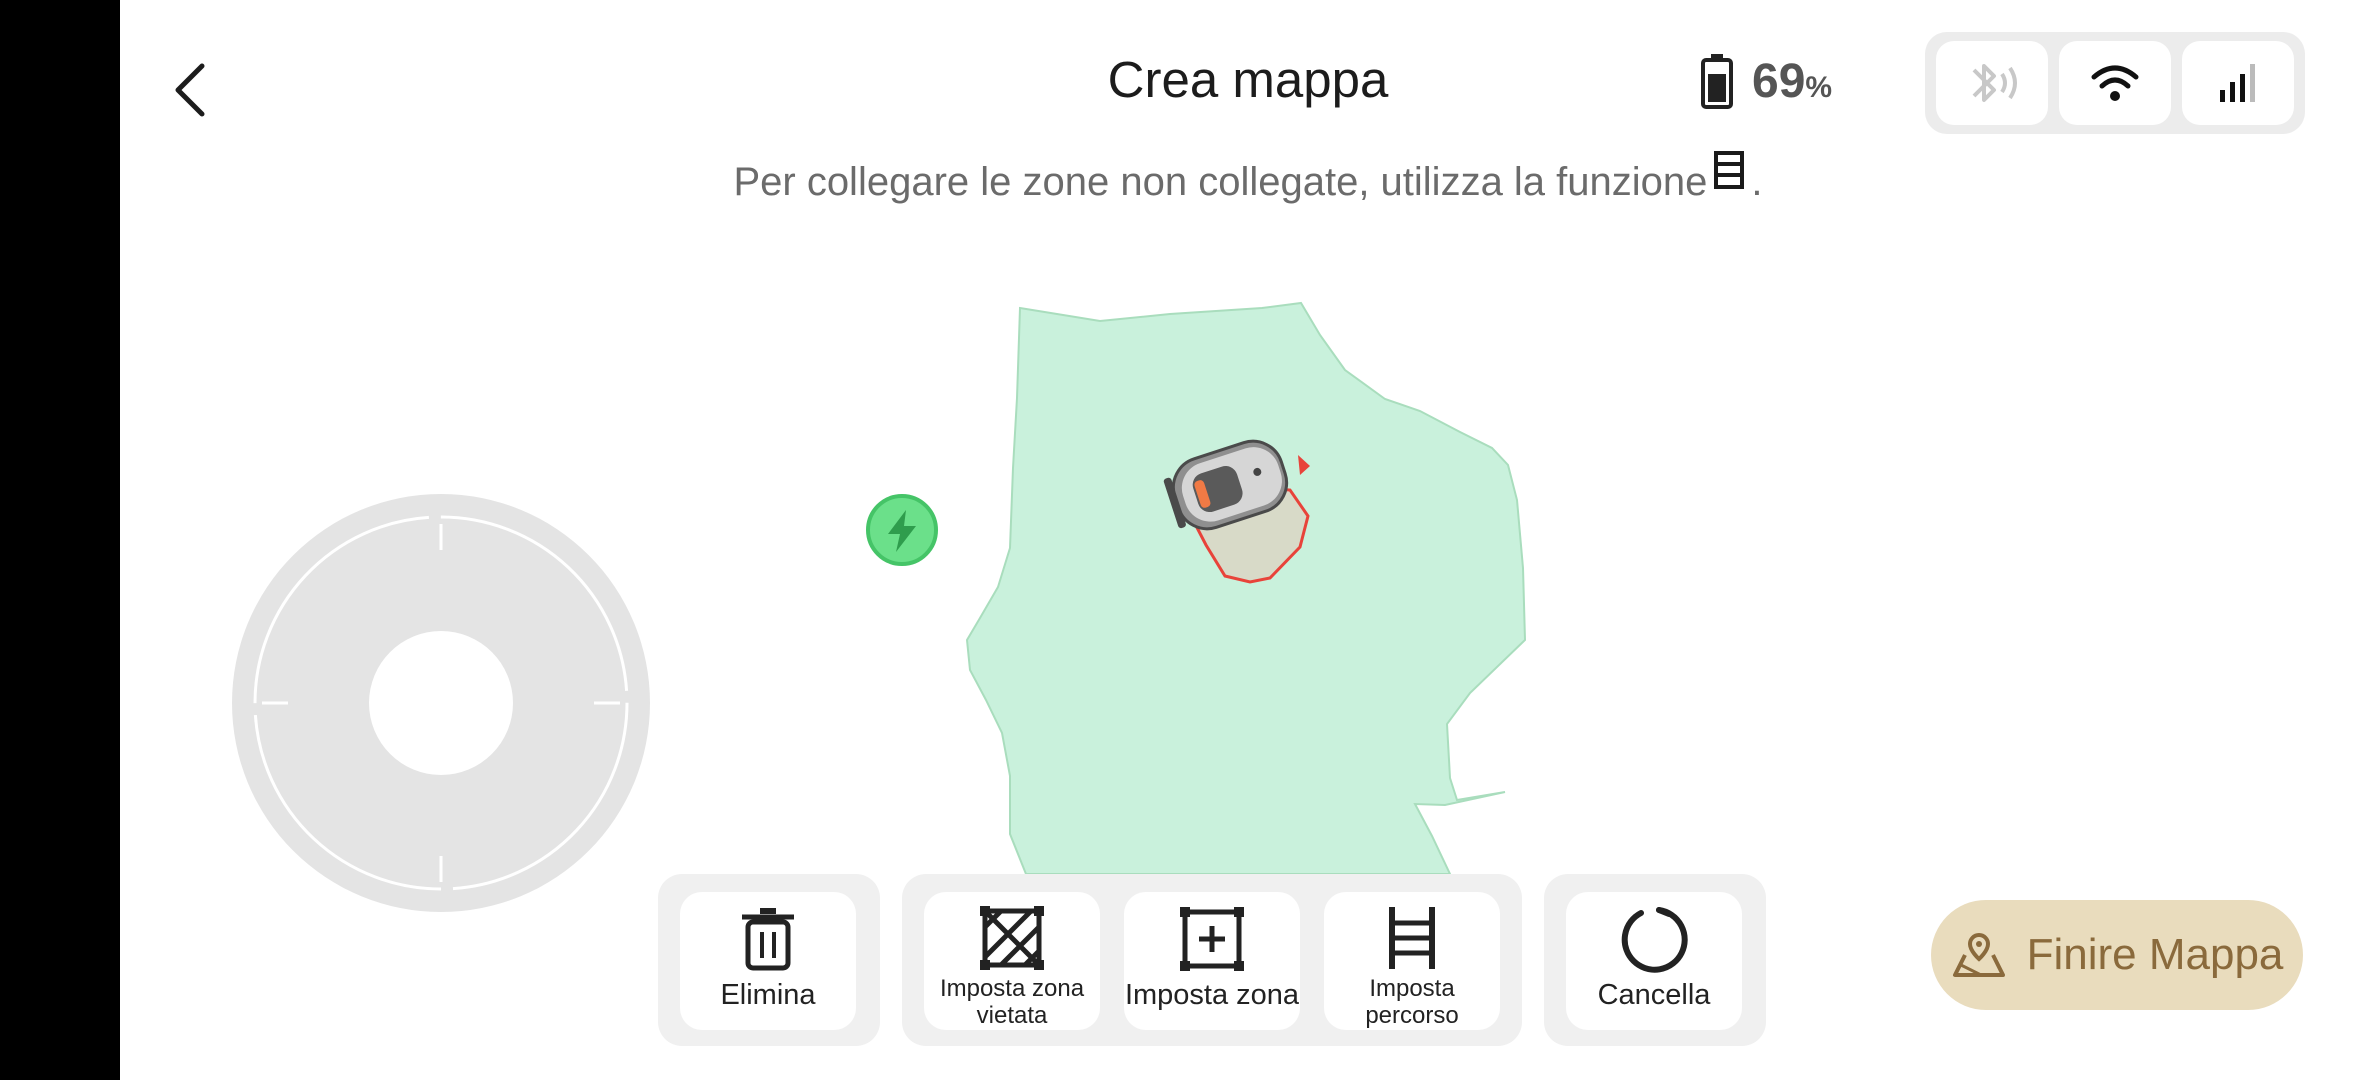 The height and width of the screenshot is (1080, 2376). I want to click on toolbar-group-delete: Elimina, so click(769, 960).